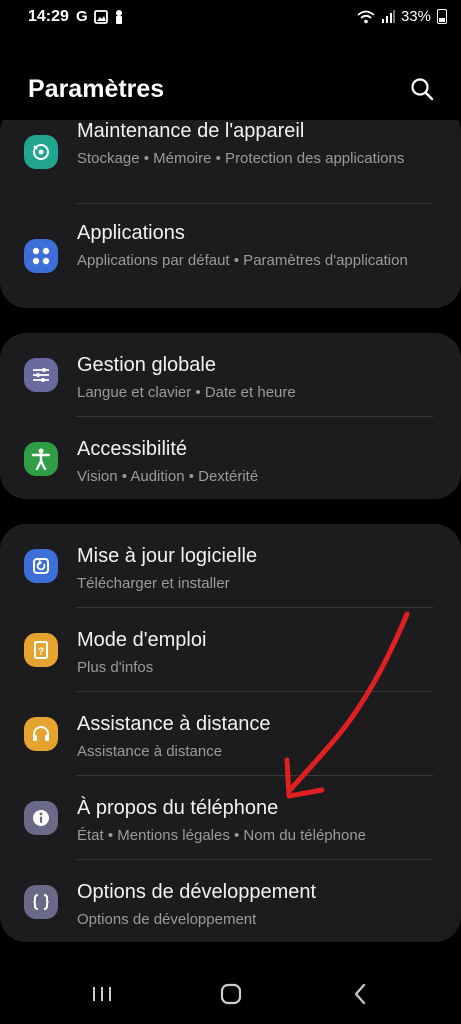 The image size is (461, 1024). Describe the element at coordinates (41, 152) in the screenshot. I see `maintenance-icon` at that location.